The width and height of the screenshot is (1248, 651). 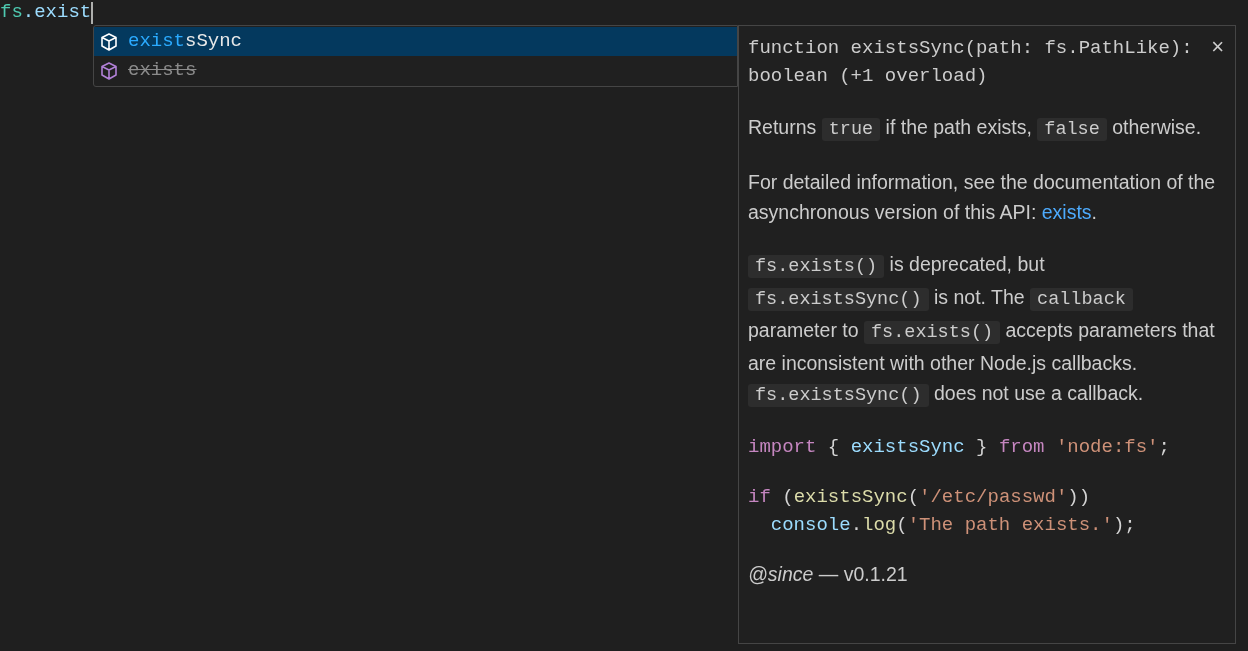 What do you see at coordinates (1217, 47) in the screenshot?
I see `close-button: ×` at bounding box center [1217, 47].